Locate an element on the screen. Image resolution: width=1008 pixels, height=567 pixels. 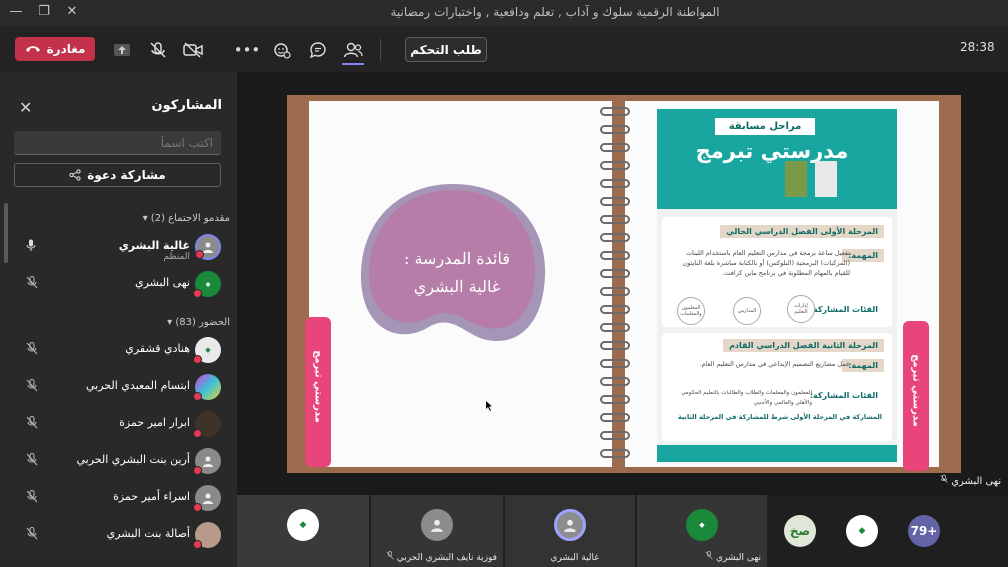
participant-category-circle: إدارات التعليم is located at coordinates (801, 309).